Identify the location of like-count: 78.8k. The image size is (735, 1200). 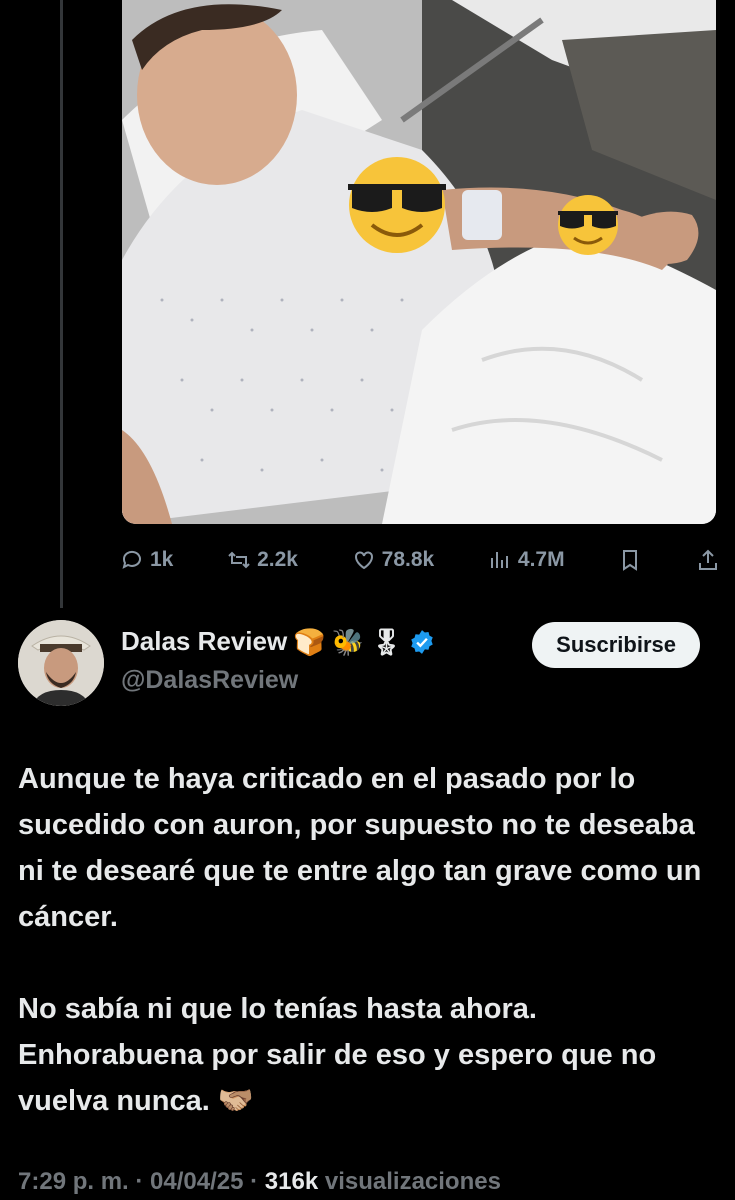
(408, 559).